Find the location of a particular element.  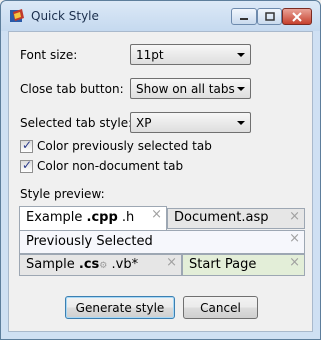

tab-label: Sample is located at coordinates (52, 264).